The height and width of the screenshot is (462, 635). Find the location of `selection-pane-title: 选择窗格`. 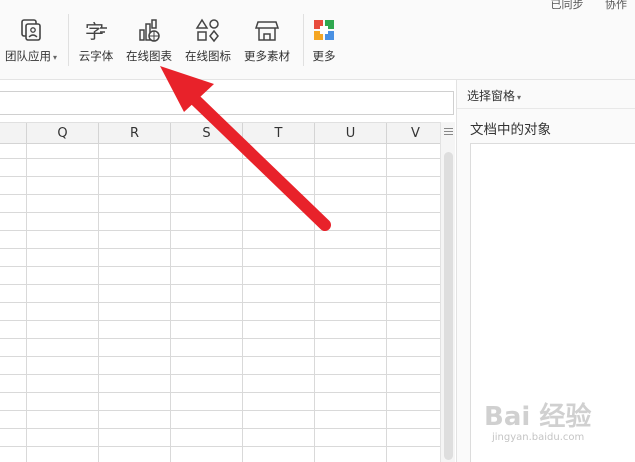

selection-pane-title: 选择窗格 is located at coordinates (491, 96).